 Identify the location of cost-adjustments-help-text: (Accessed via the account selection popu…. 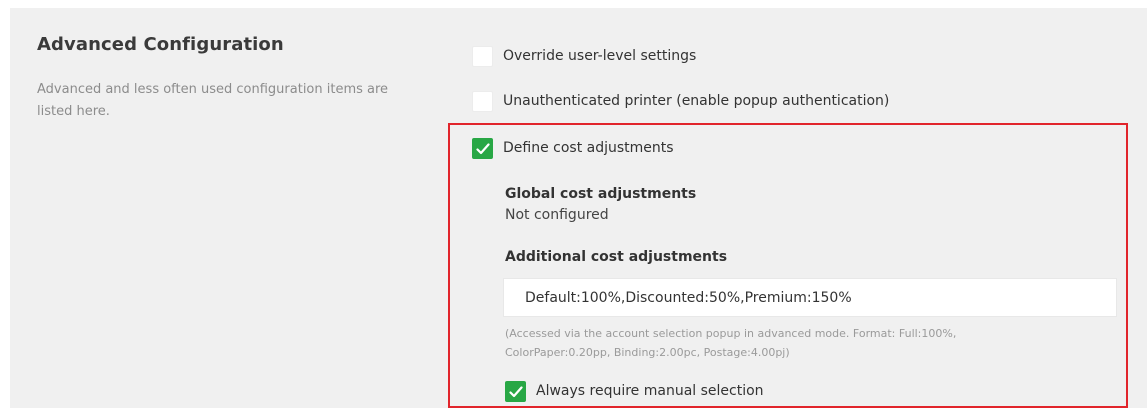
(731, 343).